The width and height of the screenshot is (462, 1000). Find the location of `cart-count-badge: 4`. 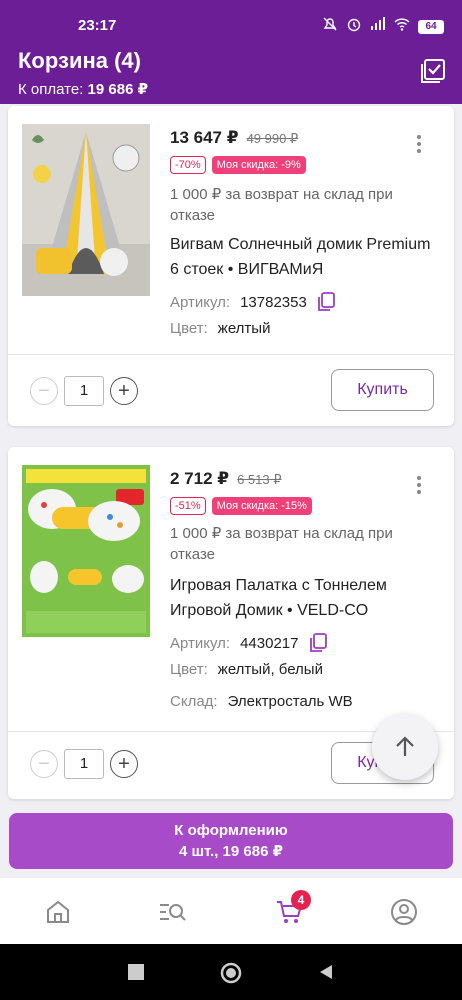

cart-count-badge: 4 is located at coordinates (301, 900).